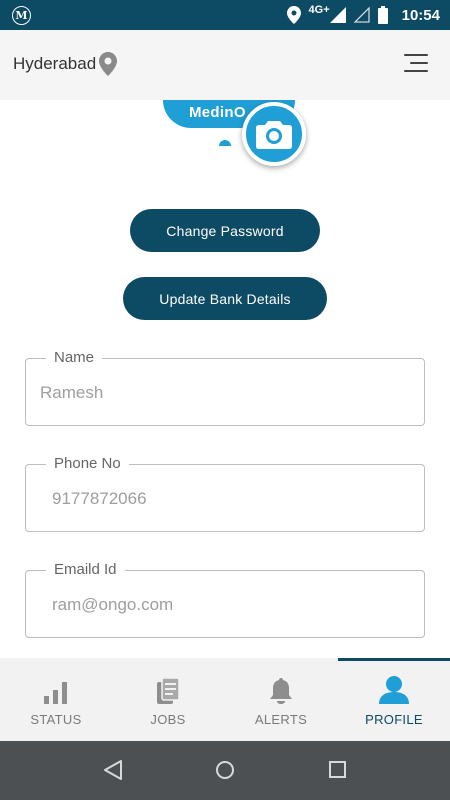 This screenshot has width=450, height=800. I want to click on camera-icon, so click(274, 135).